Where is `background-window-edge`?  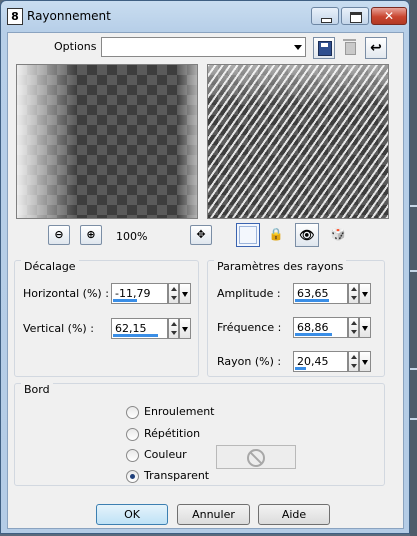 background-window-edge is located at coordinates (413, 268).